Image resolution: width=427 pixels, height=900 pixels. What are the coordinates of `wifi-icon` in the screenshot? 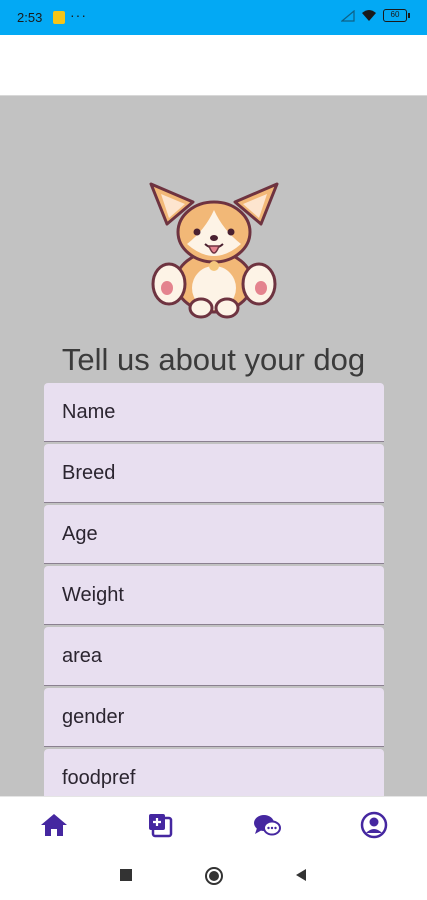 It's located at (369, 15).